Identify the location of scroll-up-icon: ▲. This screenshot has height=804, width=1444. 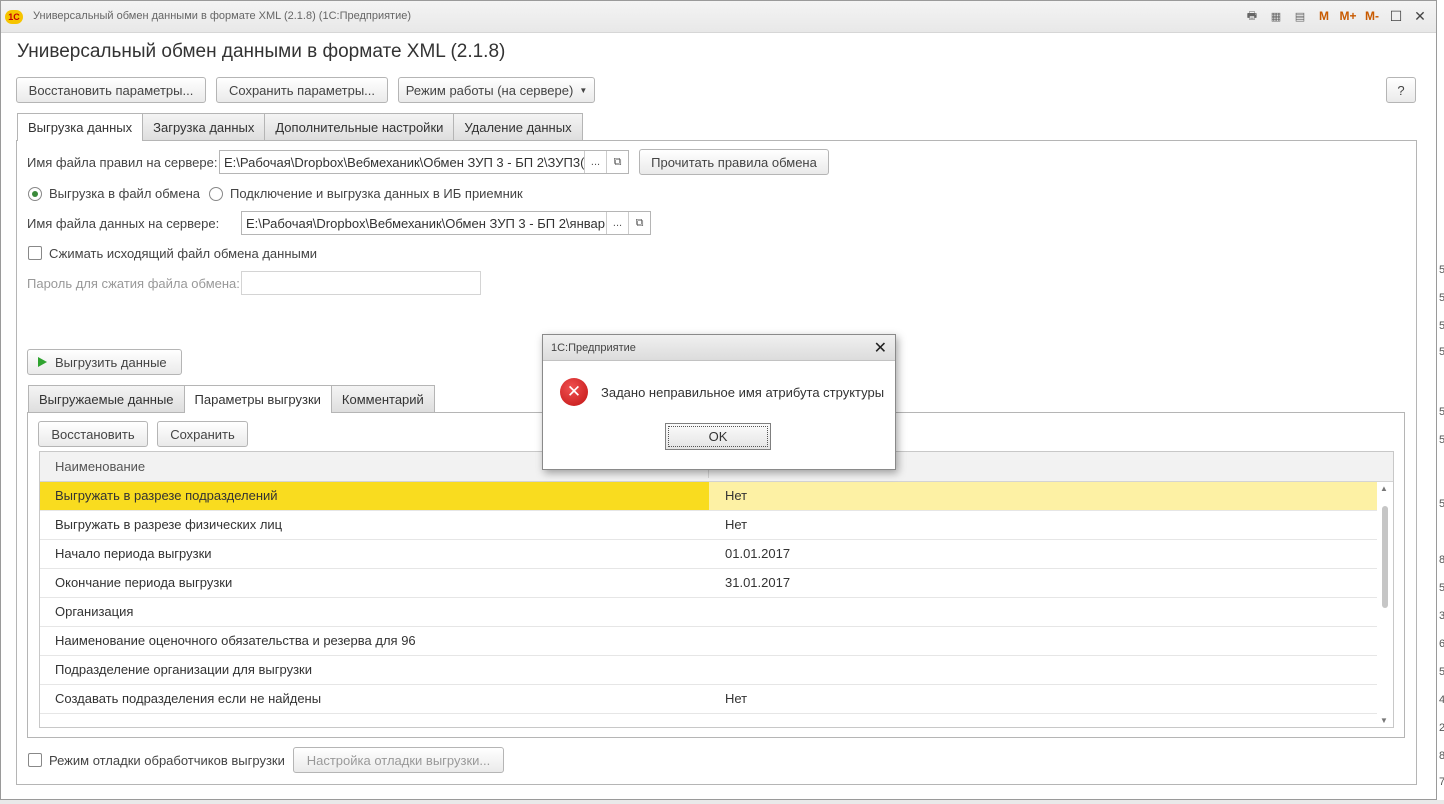
(1384, 488).